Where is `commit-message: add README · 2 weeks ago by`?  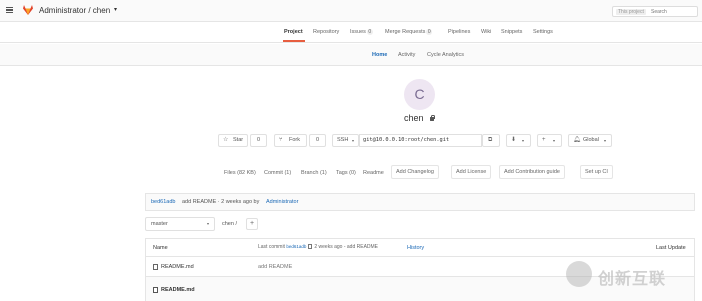 commit-message: add README · 2 weeks ago by is located at coordinates (221, 202).